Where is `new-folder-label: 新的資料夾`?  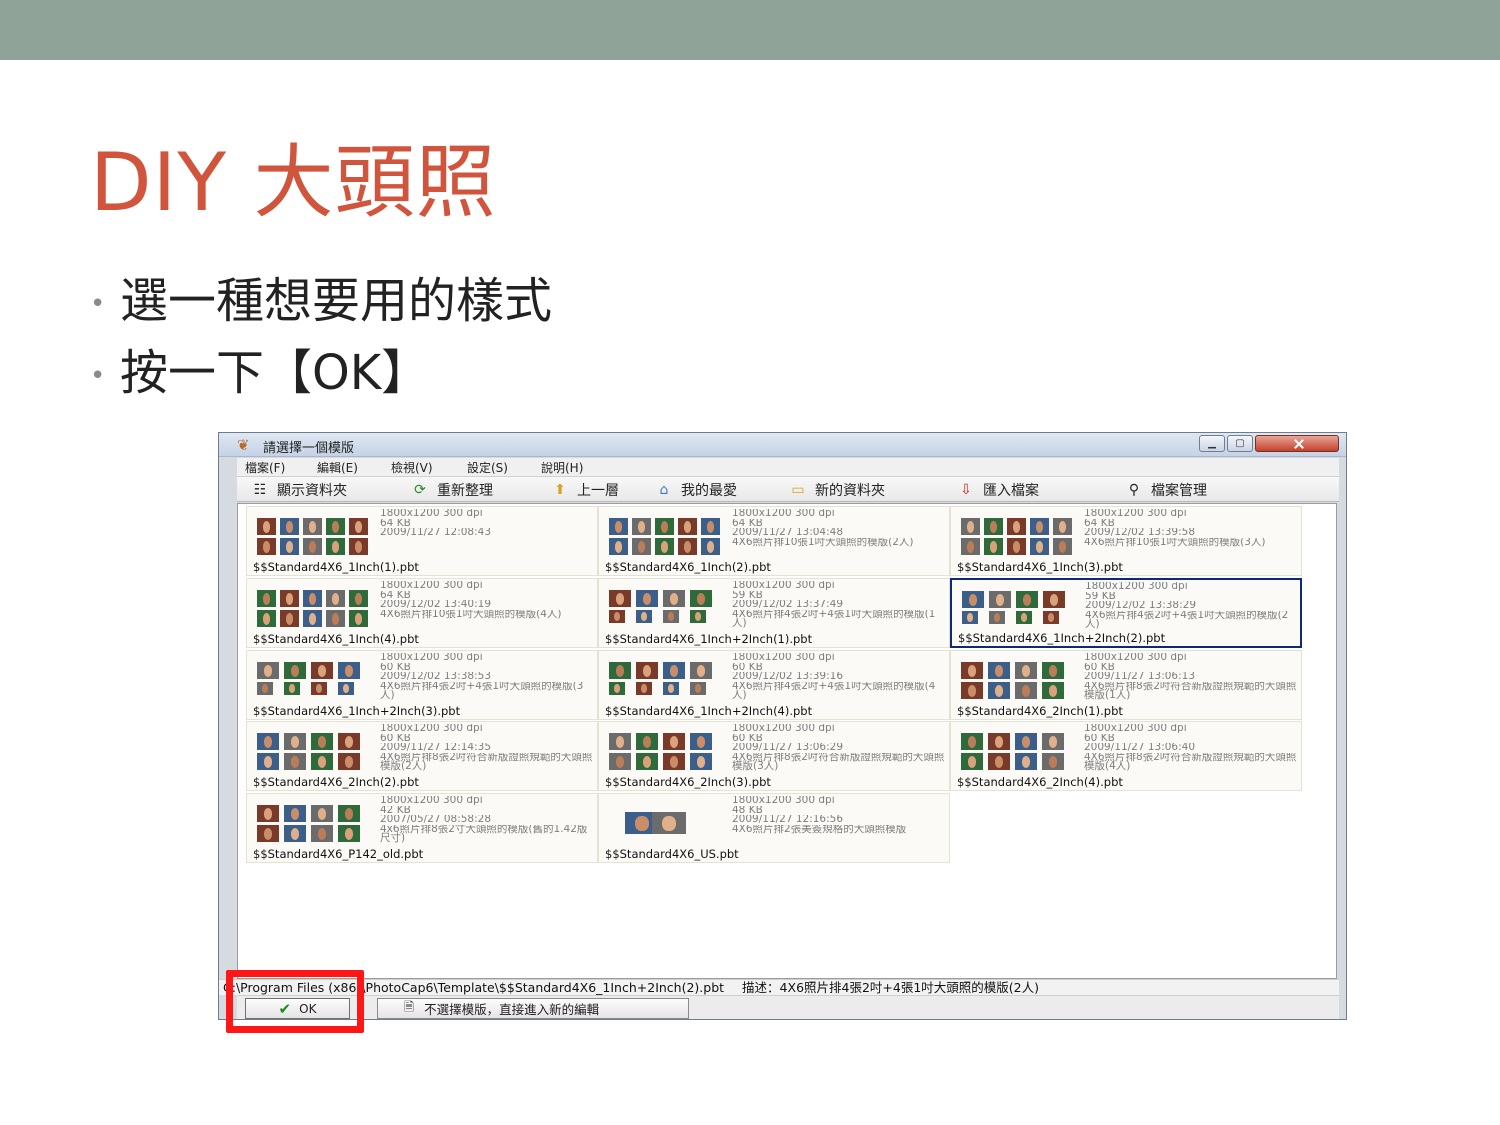
new-folder-label: 新的資料夾 is located at coordinates (850, 491).